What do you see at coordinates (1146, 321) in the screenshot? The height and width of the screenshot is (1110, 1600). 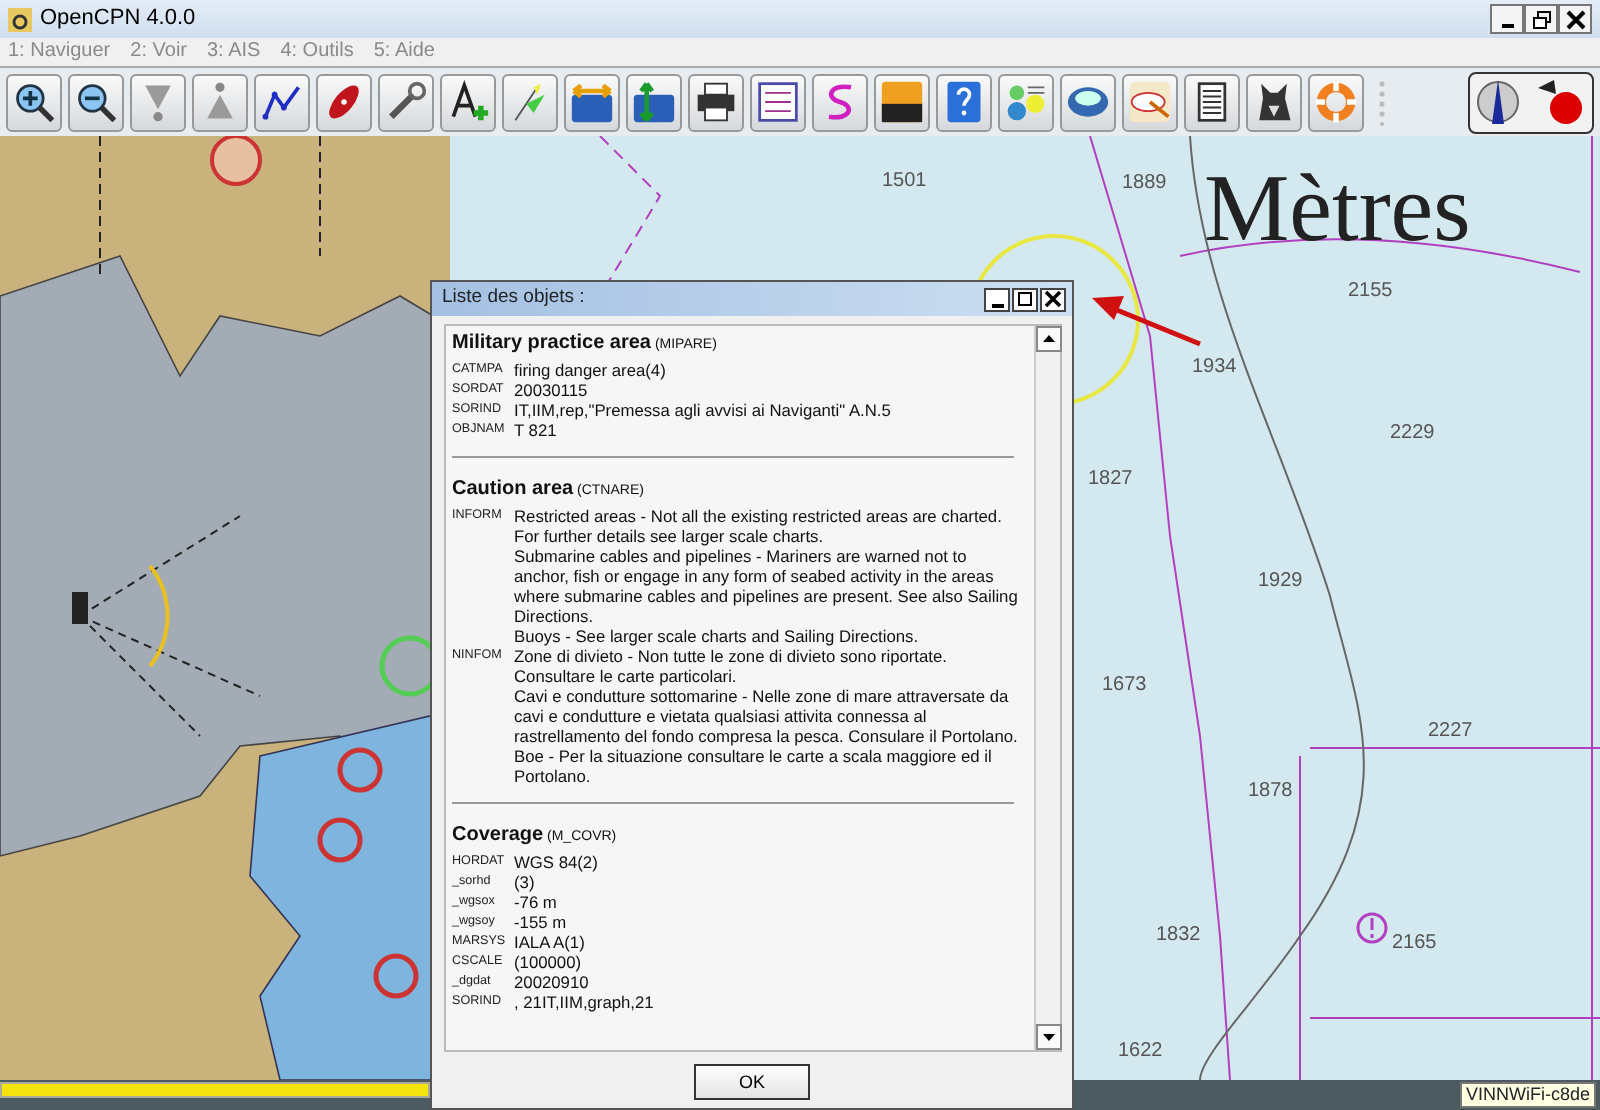 I see `pointer-arrow` at bounding box center [1146, 321].